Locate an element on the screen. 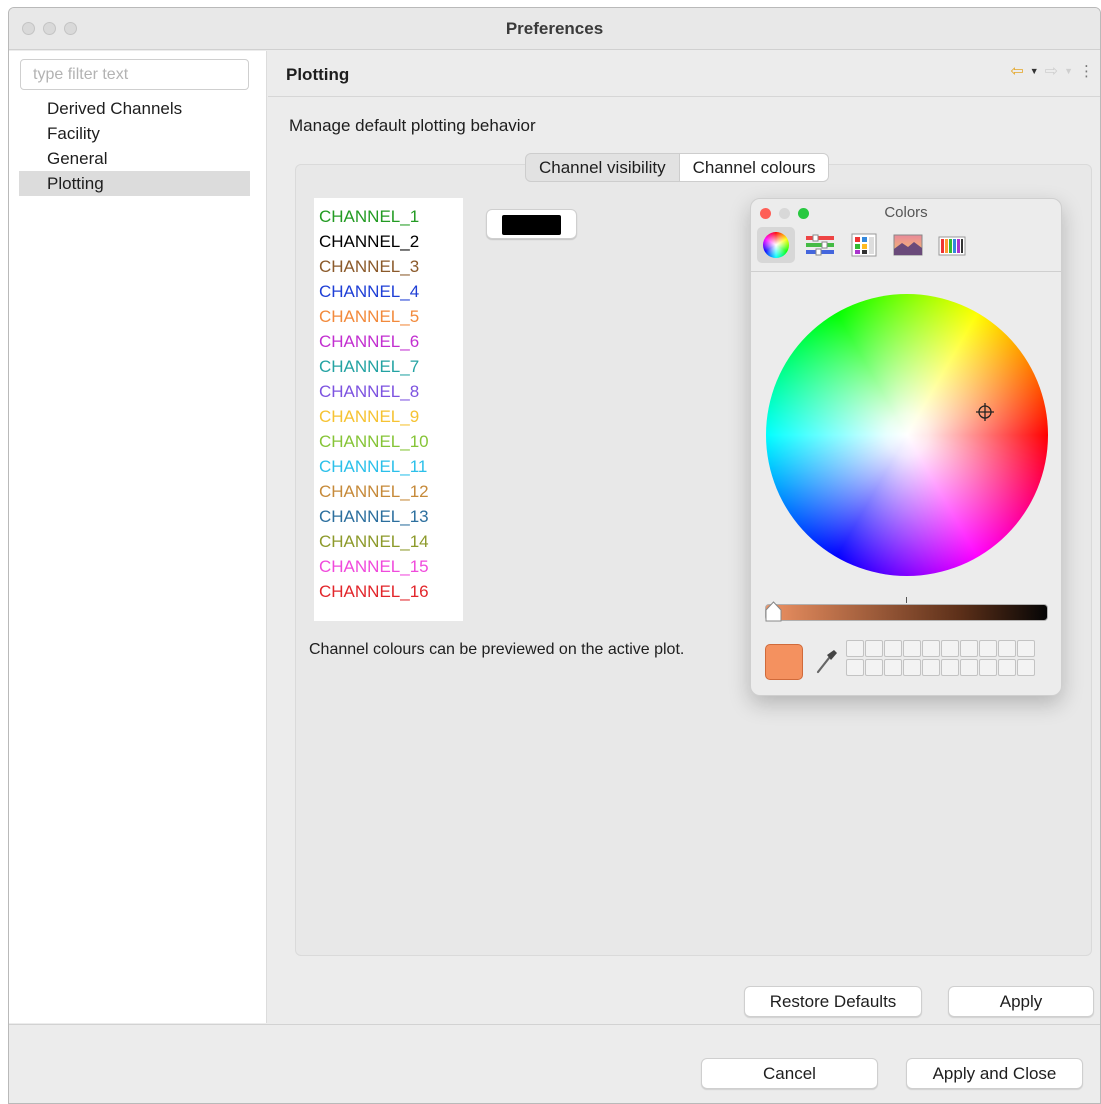 This screenshot has width=1101, height=1104. channel-item: CHANNEL_4 is located at coordinates (388, 291).